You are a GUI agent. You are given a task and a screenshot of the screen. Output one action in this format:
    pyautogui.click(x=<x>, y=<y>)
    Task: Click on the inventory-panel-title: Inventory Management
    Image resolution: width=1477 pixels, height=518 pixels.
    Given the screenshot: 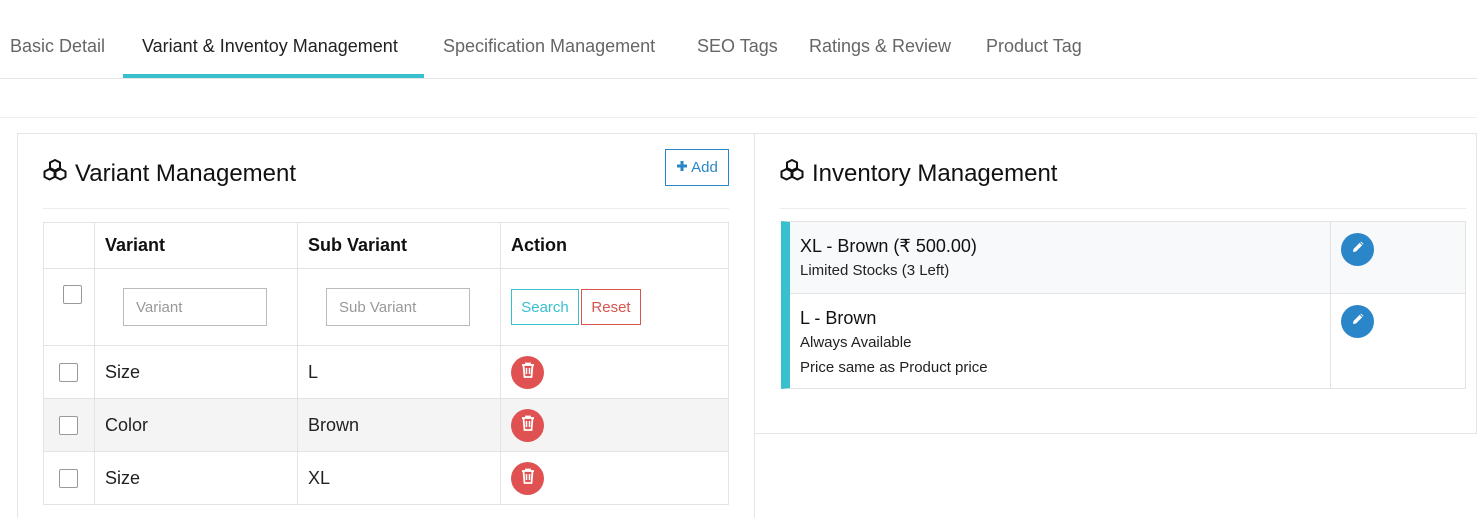 What is the action you would take?
    pyautogui.click(x=918, y=173)
    